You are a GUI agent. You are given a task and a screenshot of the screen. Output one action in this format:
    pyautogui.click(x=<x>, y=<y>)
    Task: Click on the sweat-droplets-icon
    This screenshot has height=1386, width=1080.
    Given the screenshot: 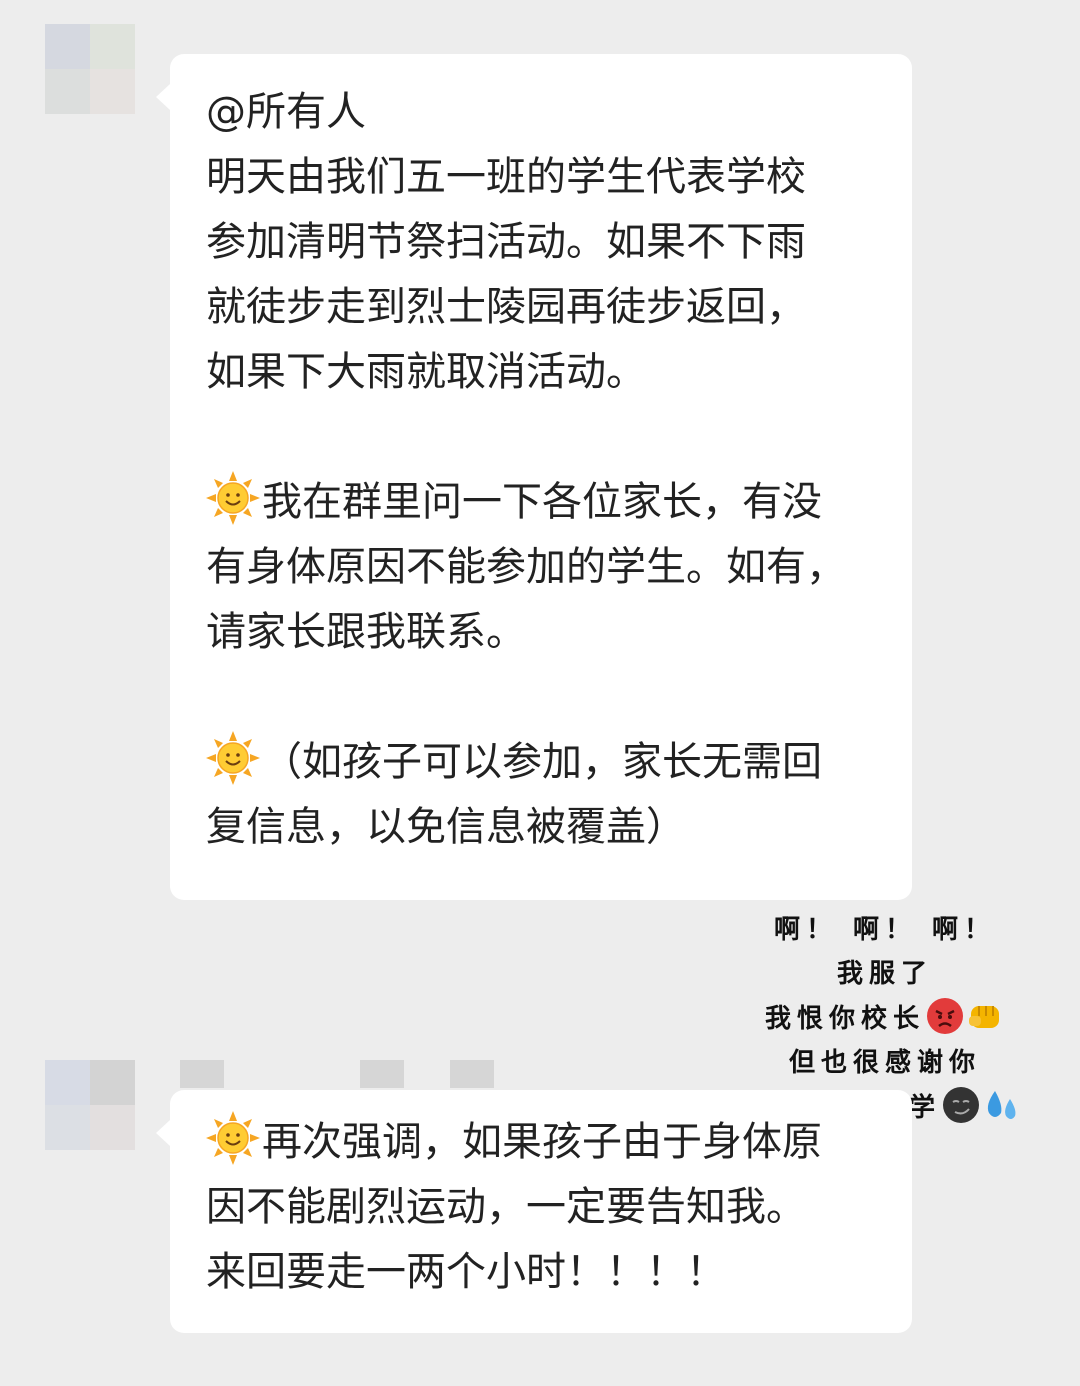 What is the action you would take?
    pyautogui.click(x=1001, y=1105)
    